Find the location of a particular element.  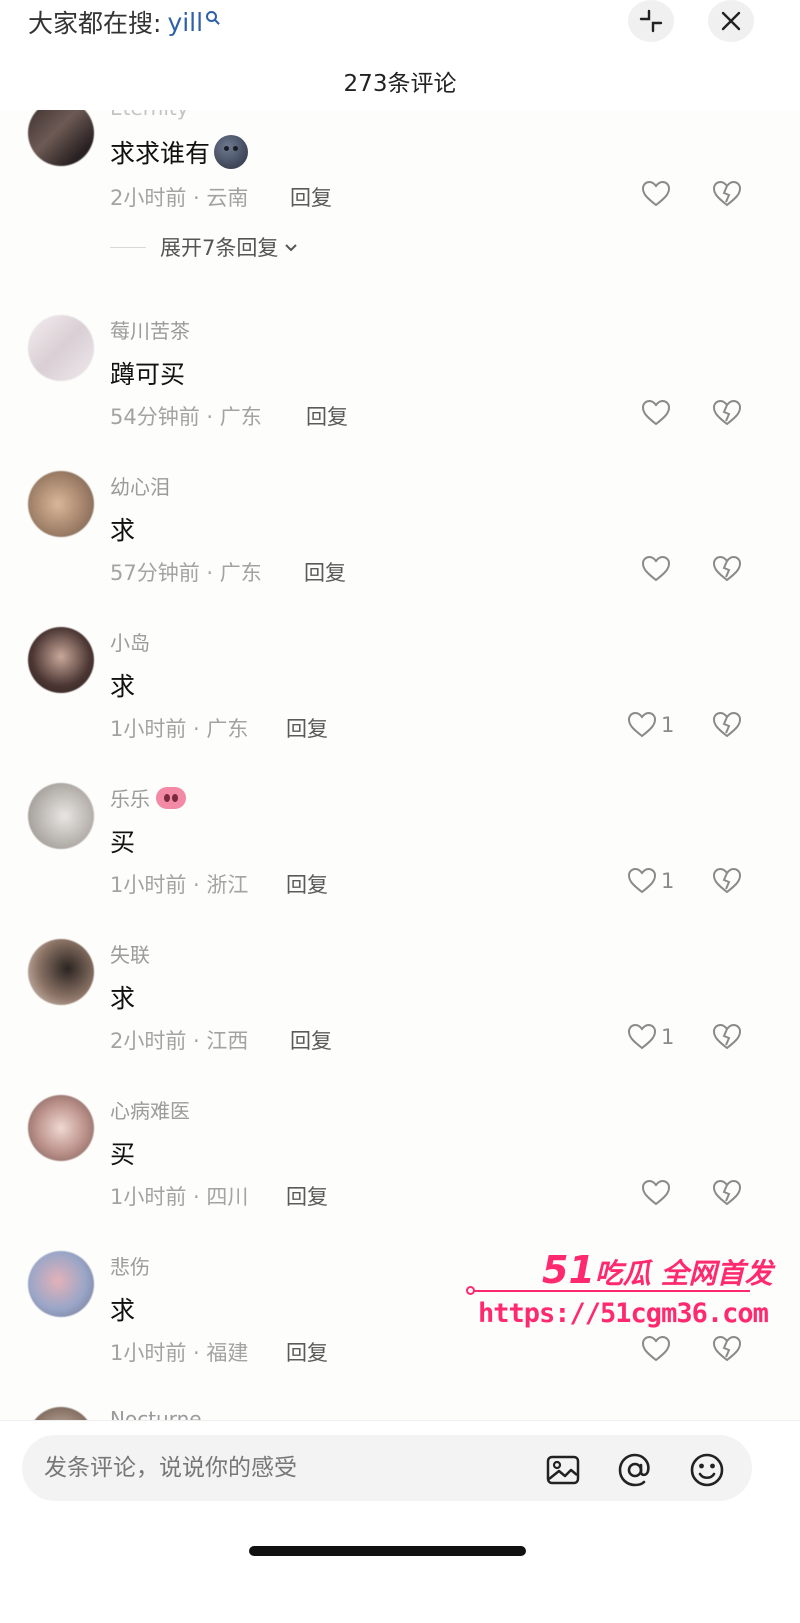

comment-count-title: 273条评论 is located at coordinates (400, 84).